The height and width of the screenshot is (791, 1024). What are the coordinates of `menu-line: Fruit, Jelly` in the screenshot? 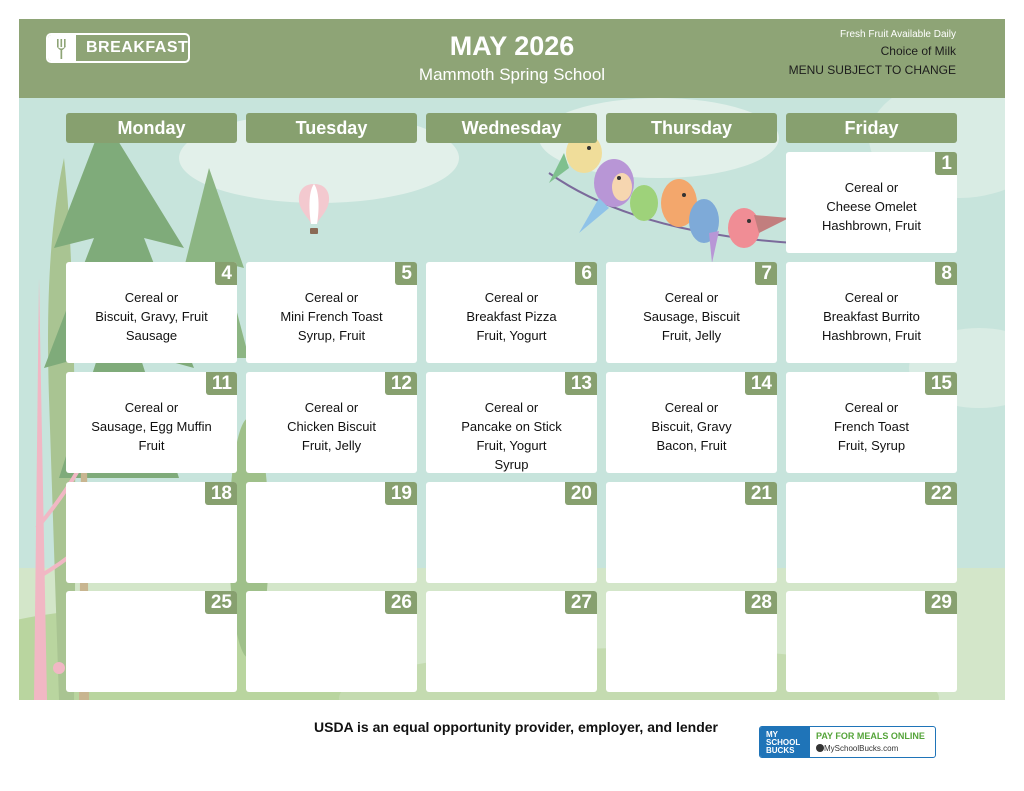 It's located at (331, 445).